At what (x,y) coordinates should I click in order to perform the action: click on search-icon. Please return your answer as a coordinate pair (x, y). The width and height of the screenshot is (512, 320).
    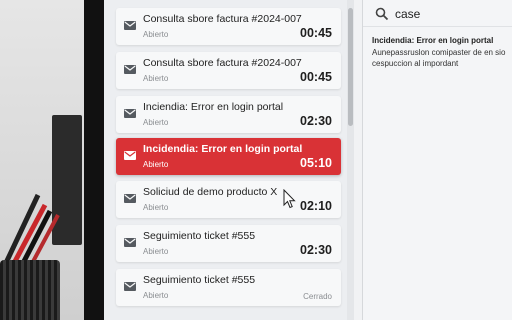
    Looking at the image, I should click on (382, 14).